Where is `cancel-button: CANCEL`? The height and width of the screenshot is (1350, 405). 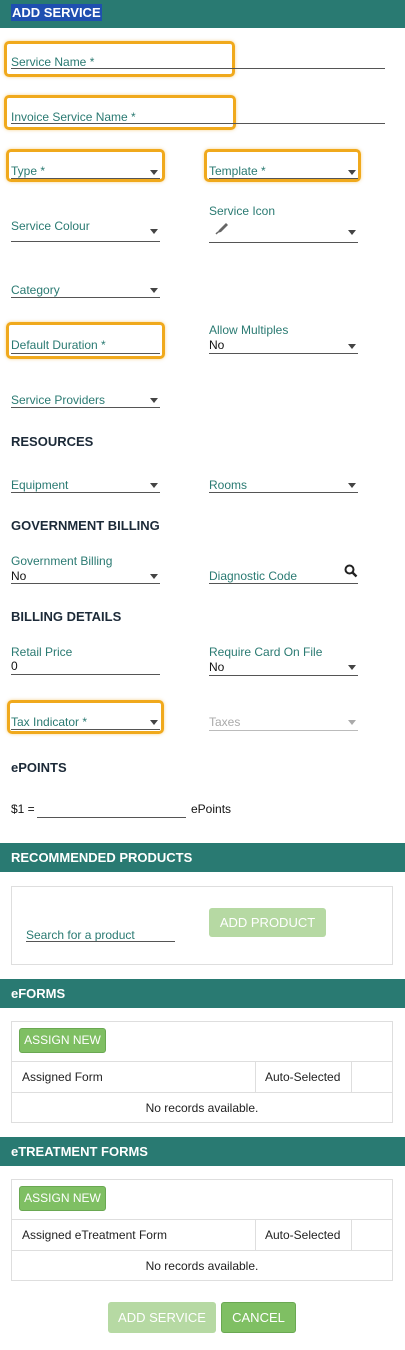
cancel-button: CANCEL is located at coordinates (258, 1317).